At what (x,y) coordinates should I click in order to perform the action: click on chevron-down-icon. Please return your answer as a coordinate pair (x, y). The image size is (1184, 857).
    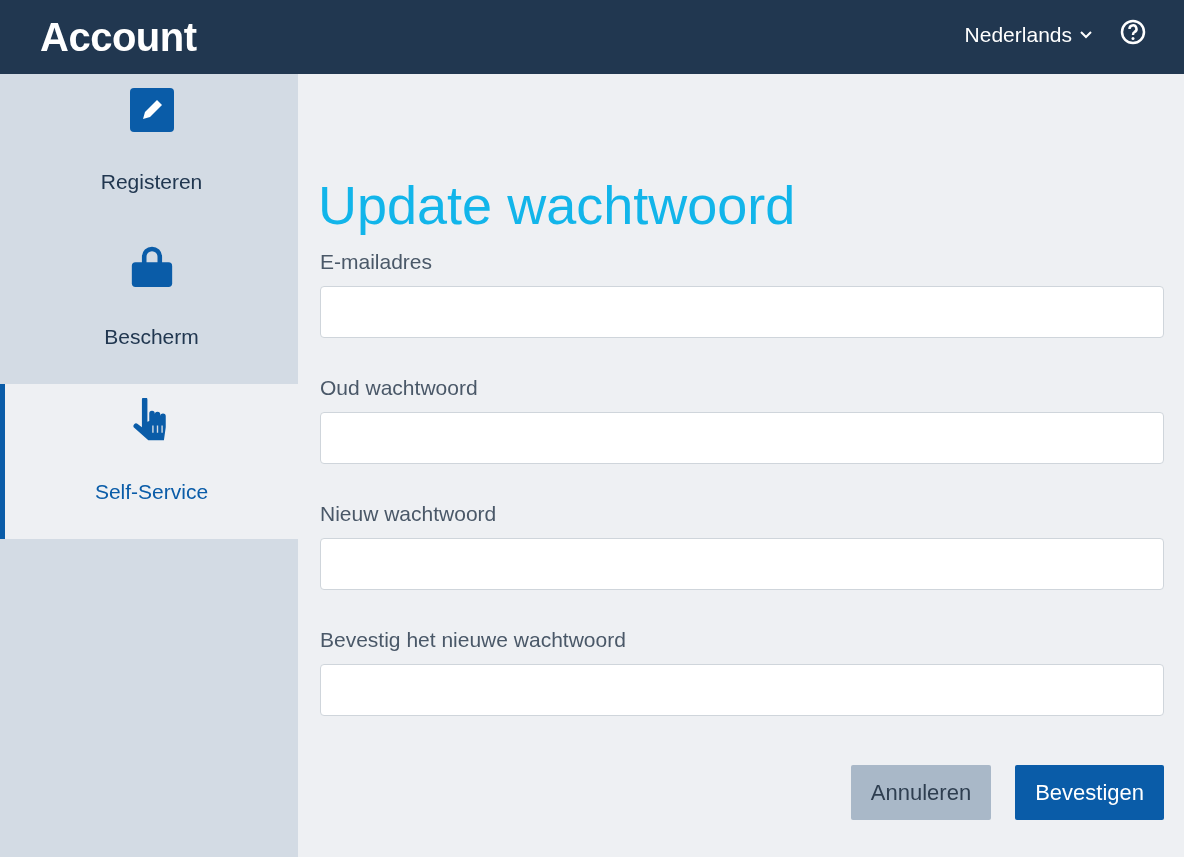
    Looking at the image, I should click on (1086, 35).